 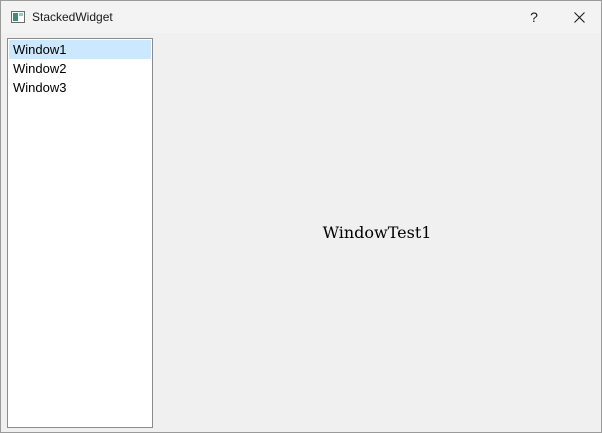 I want to click on list-item-label: Window3, so click(x=40, y=87).